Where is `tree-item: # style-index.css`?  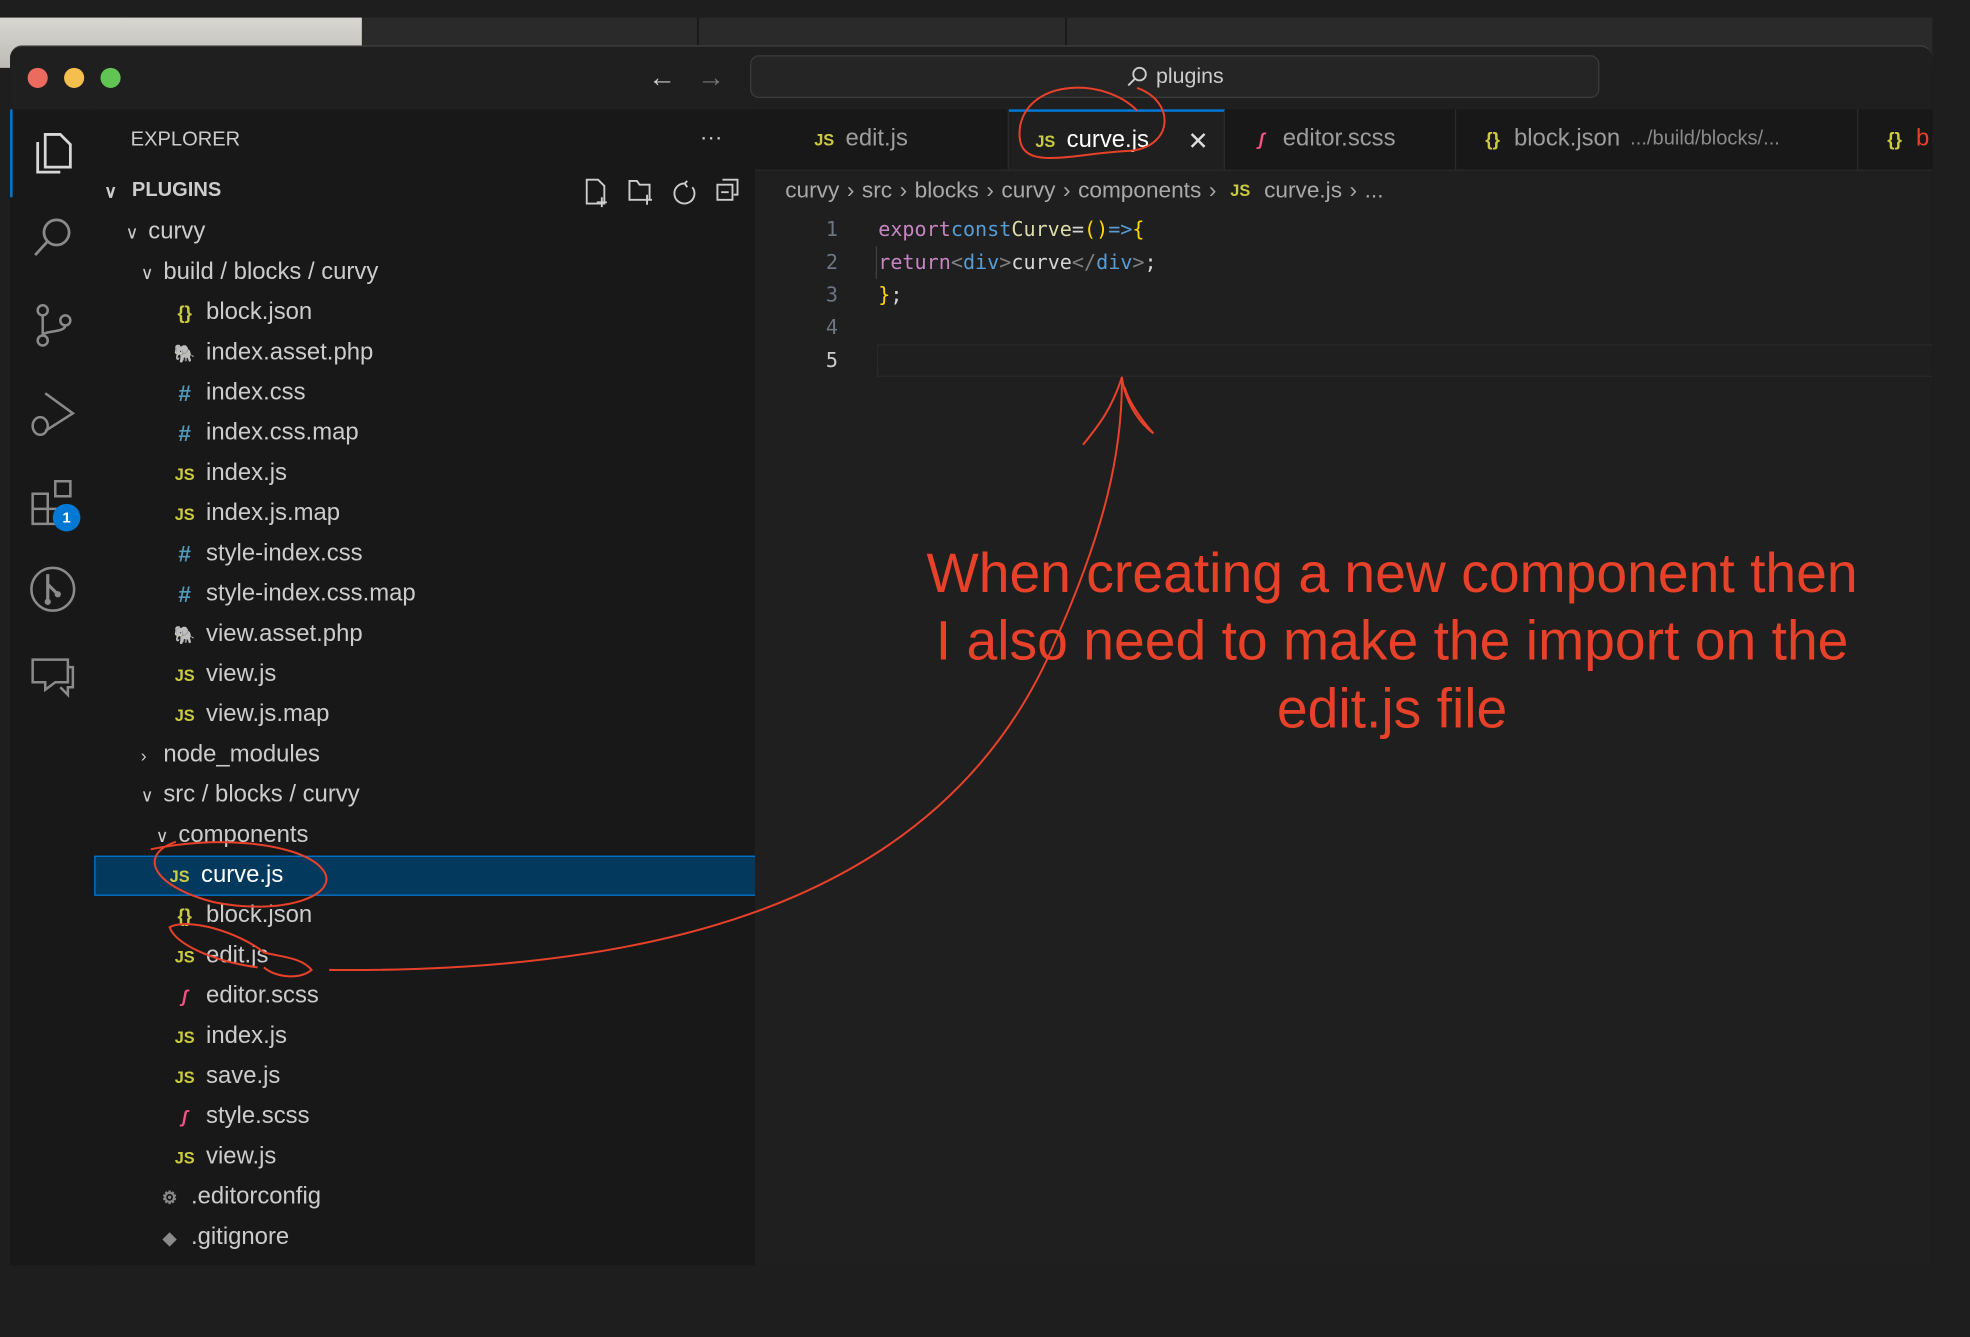
tree-item: # style-index.css is located at coordinates (464, 554).